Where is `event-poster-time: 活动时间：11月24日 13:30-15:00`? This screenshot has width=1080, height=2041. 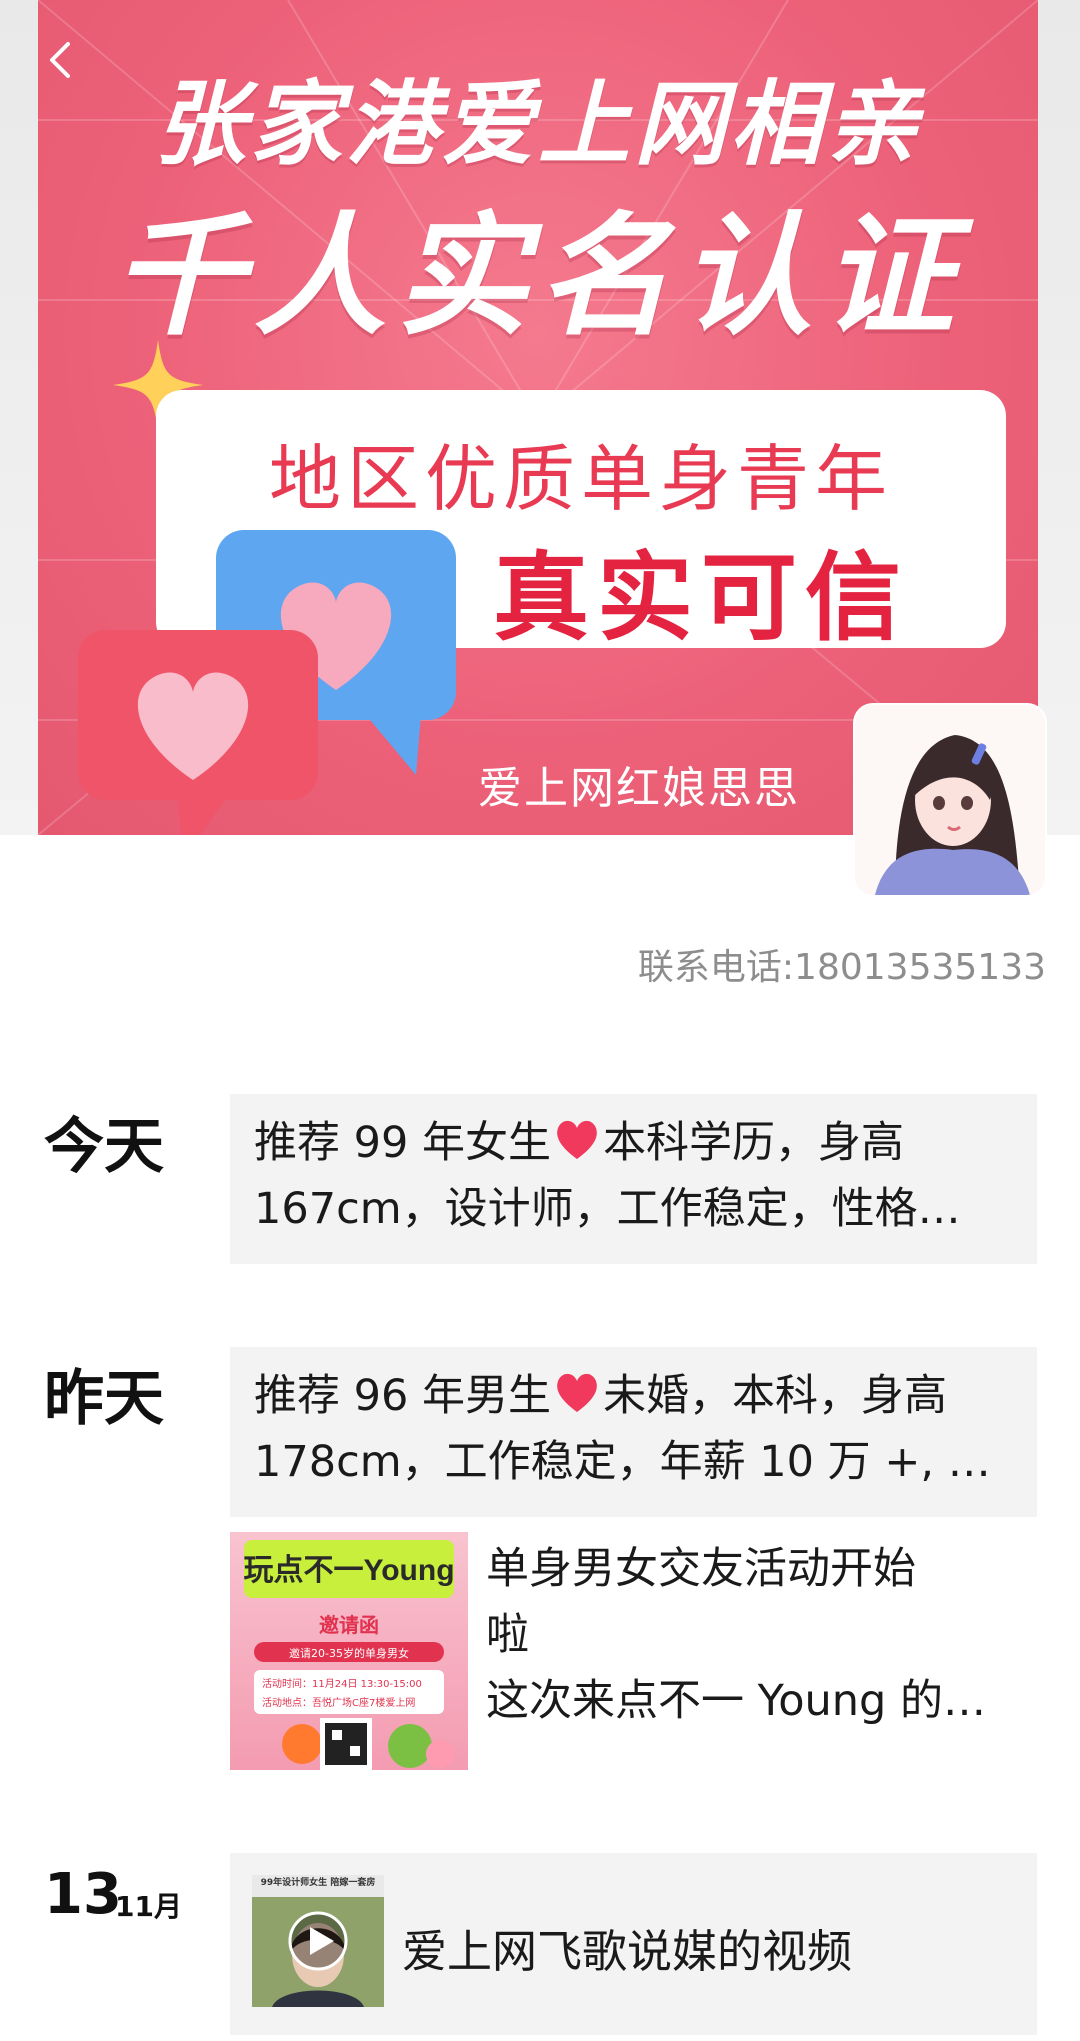
event-poster-time: 活动时间：11月24日 13:30-15:00 is located at coordinates (342, 1683).